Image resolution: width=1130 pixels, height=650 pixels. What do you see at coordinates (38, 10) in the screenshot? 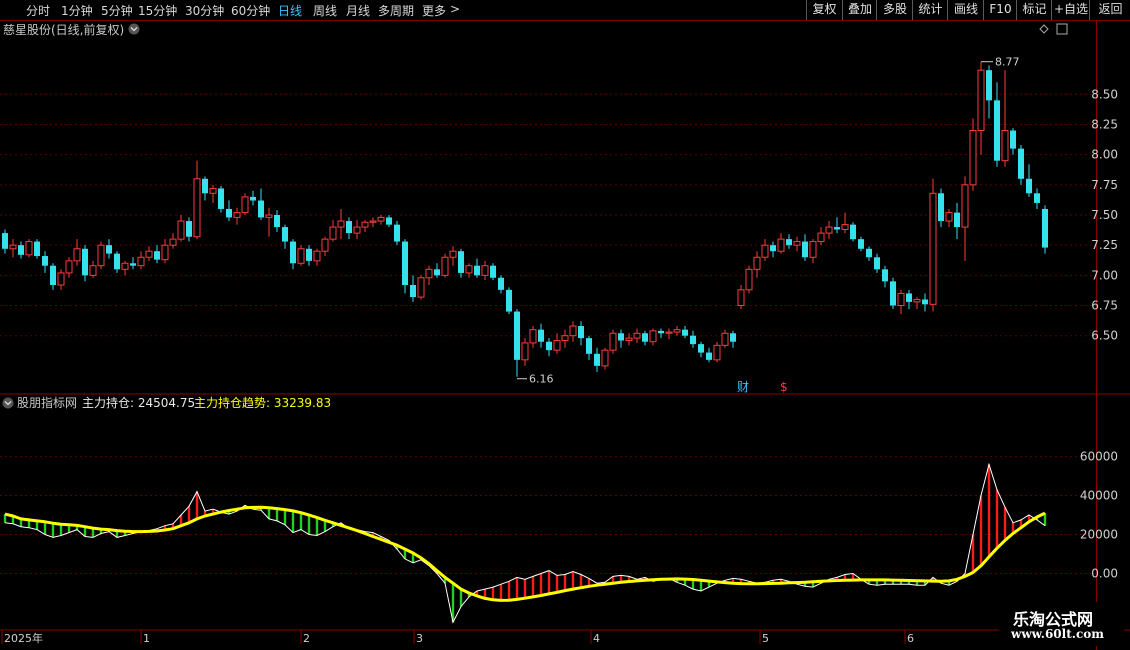
I see `period-tab-0: 分时` at bounding box center [38, 10].